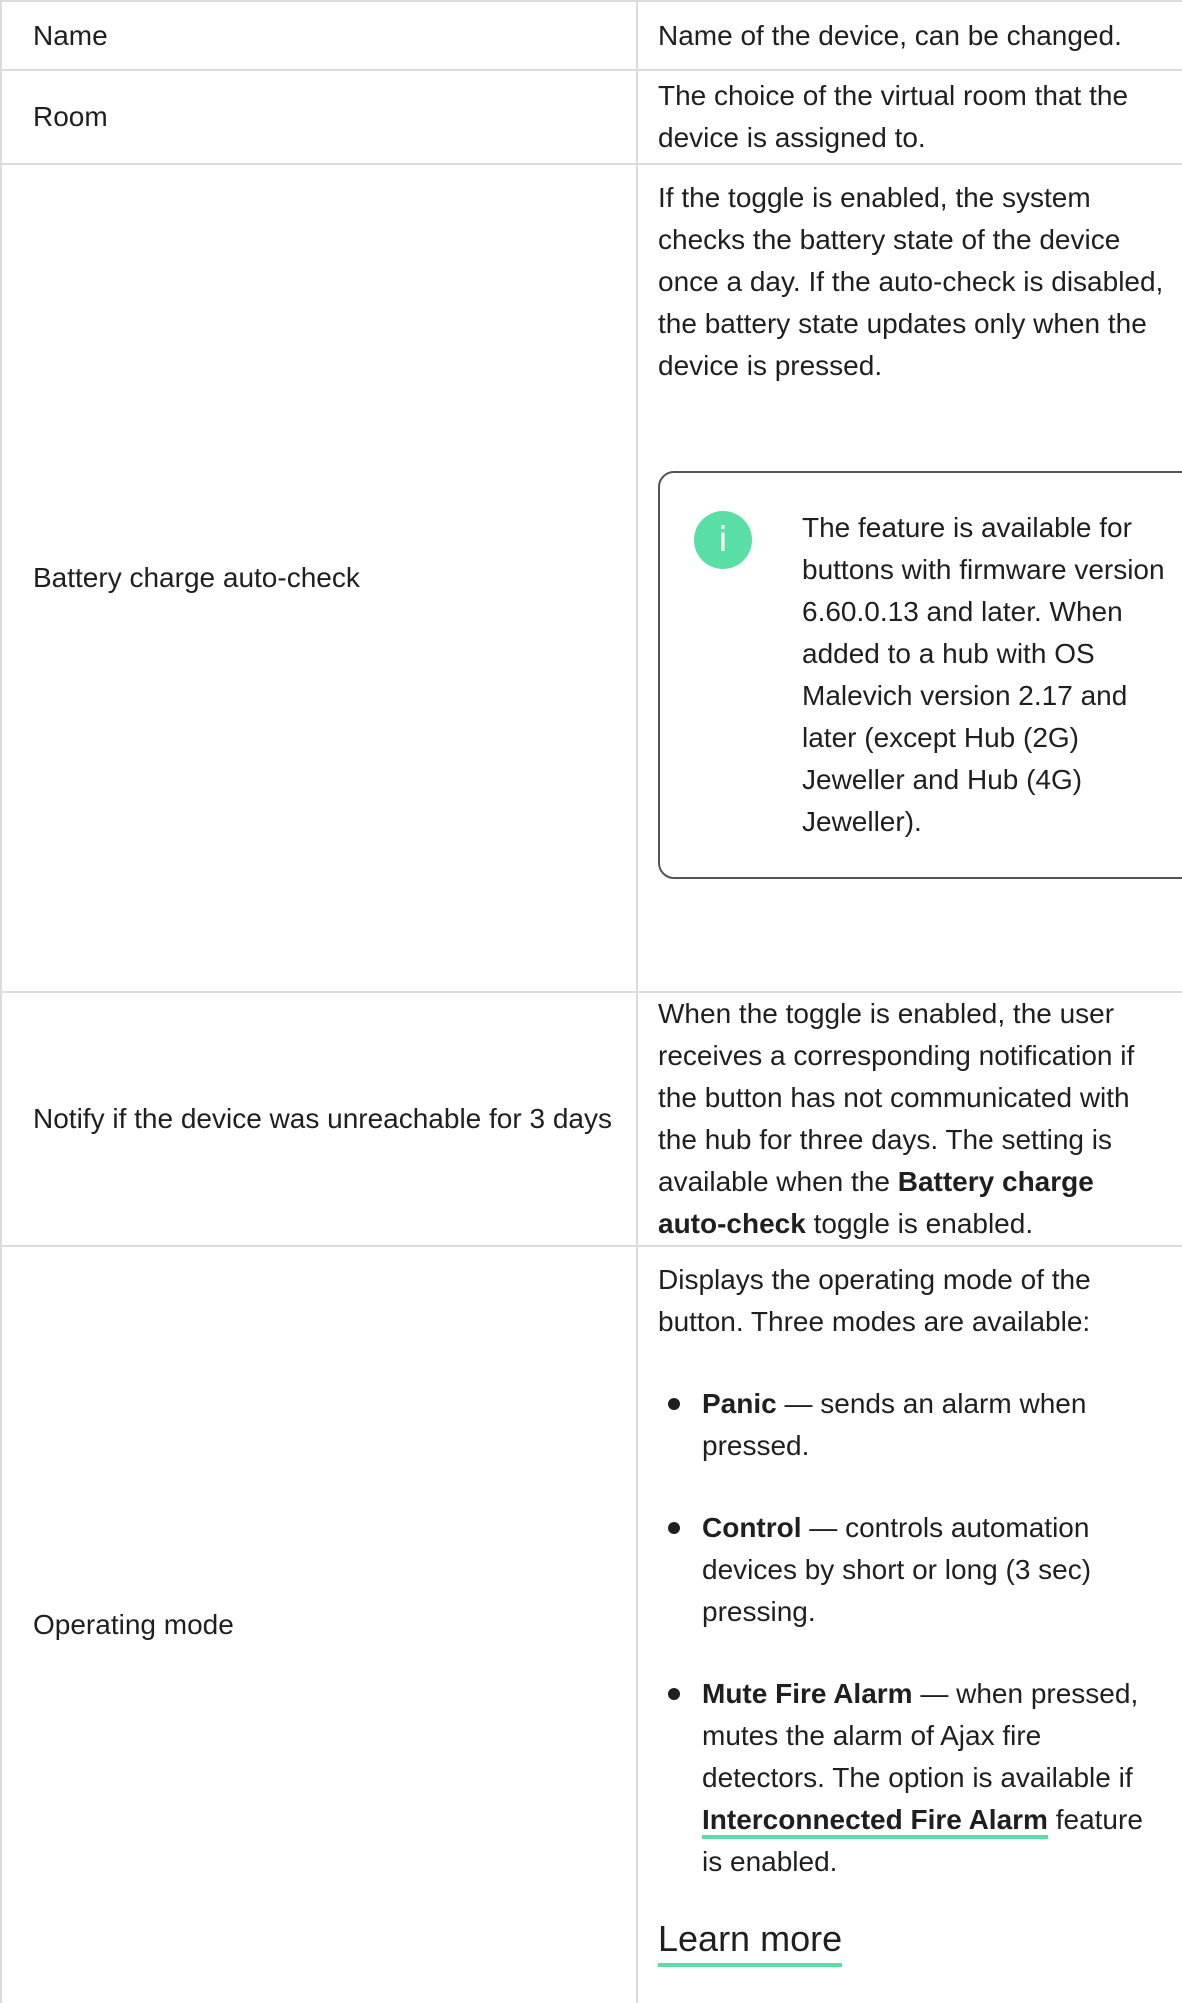  What do you see at coordinates (875, 1821) in the screenshot?
I see `interconnected-fire-alarm-link: Interconnected Fire Alarm` at bounding box center [875, 1821].